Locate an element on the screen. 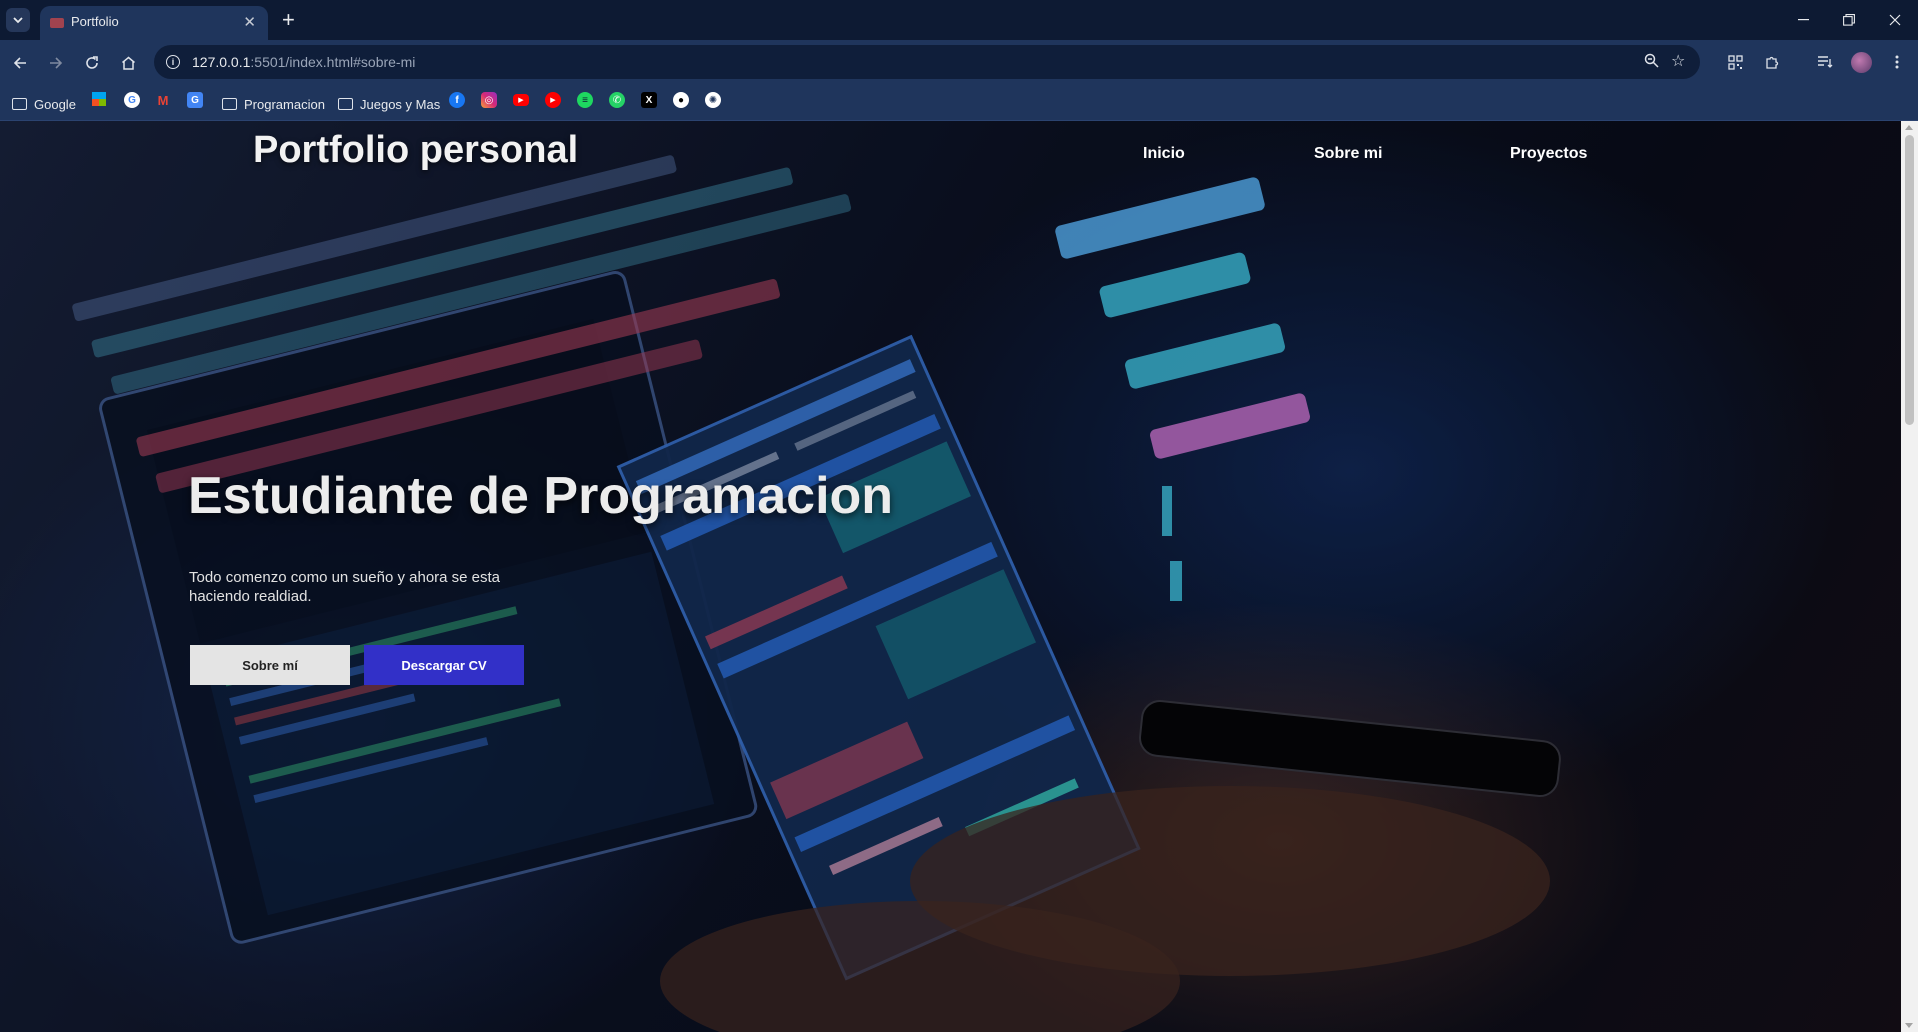 This screenshot has width=1918, height=1032. browser-menu-icon is located at coordinates (1897, 62).